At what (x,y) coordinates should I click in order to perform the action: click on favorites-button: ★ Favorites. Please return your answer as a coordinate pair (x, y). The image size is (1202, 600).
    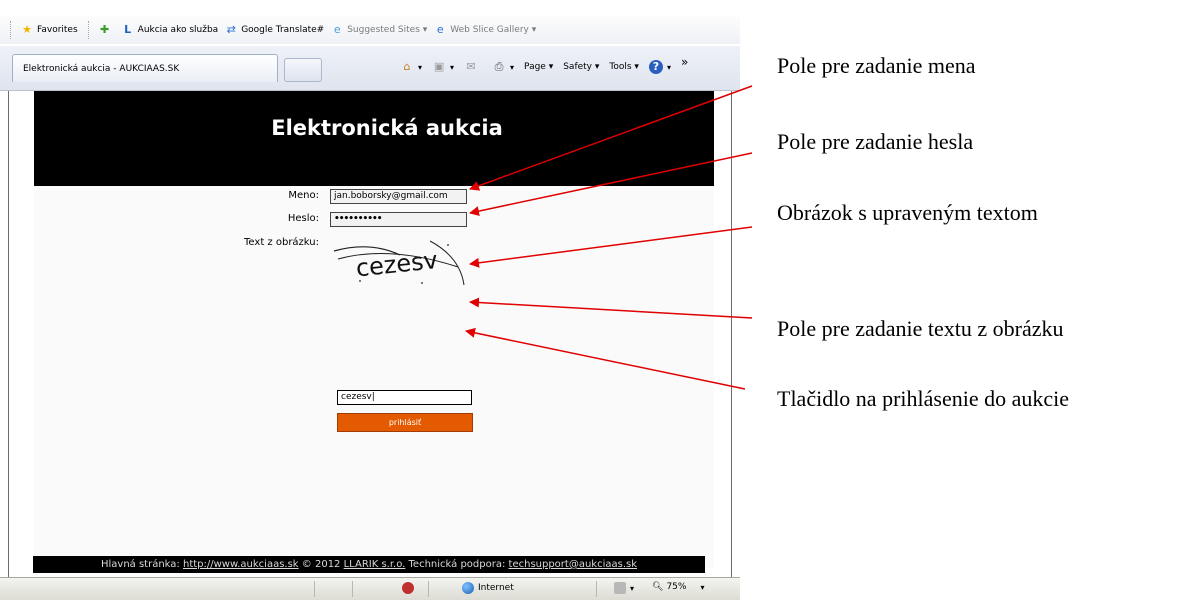
    Looking at the image, I should click on (49, 30).